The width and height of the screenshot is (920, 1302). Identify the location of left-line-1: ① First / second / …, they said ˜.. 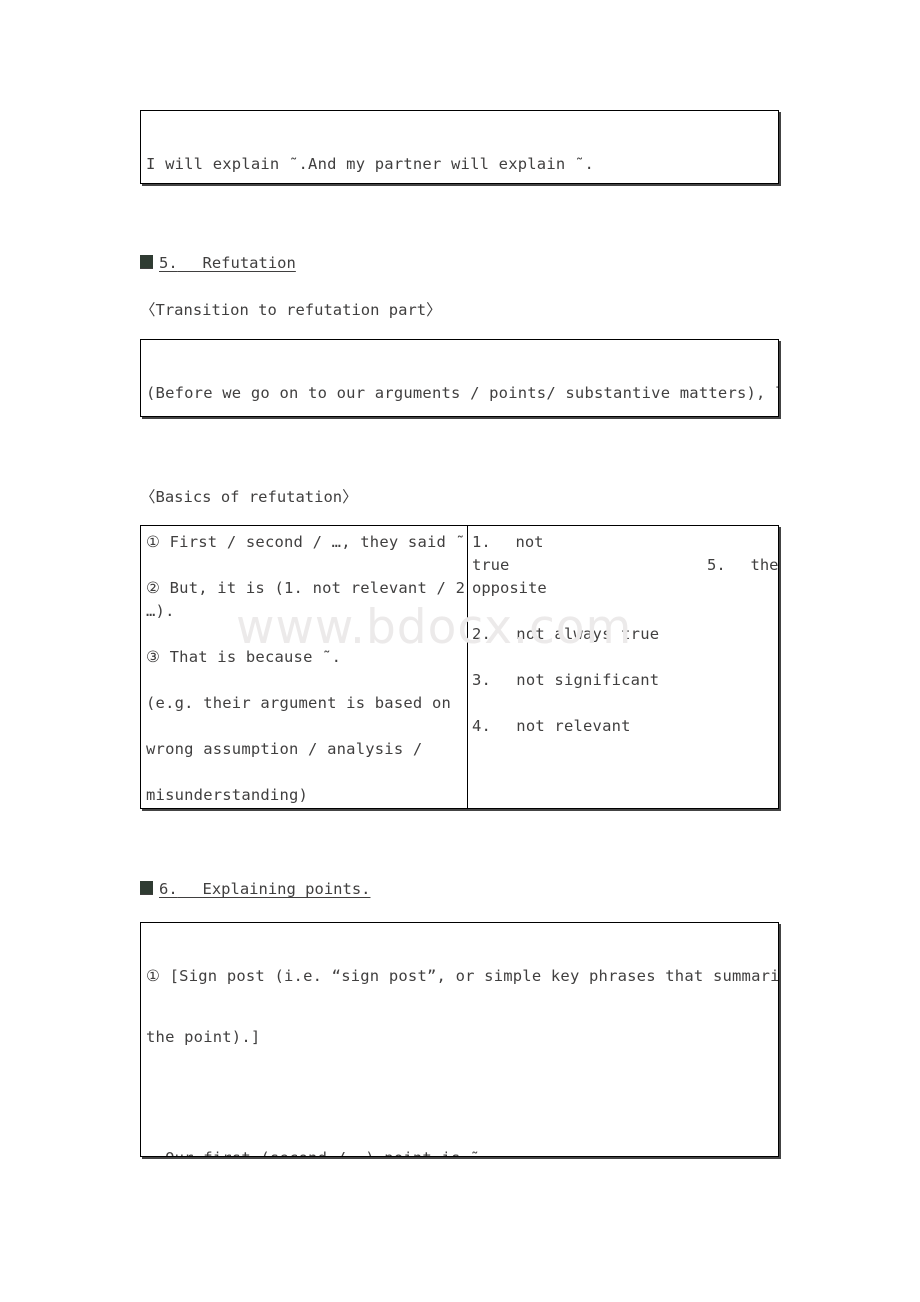
(307, 542).